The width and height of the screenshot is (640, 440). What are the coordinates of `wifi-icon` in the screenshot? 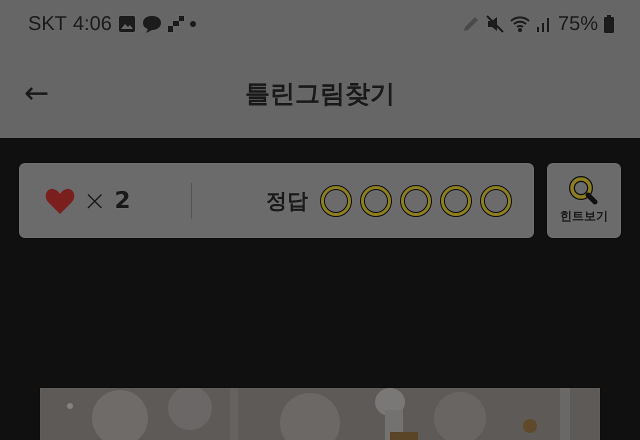 It's located at (520, 24).